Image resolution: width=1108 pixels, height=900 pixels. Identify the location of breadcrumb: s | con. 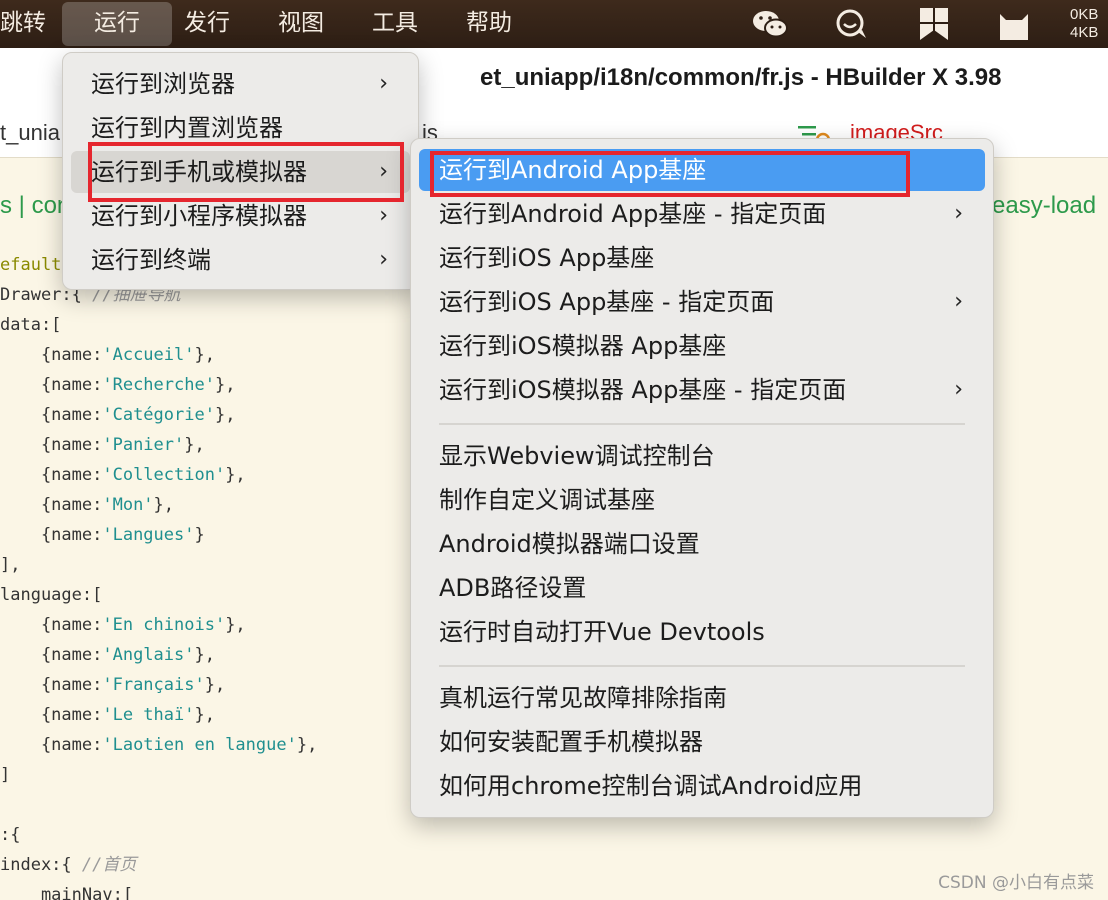
(35, 206).